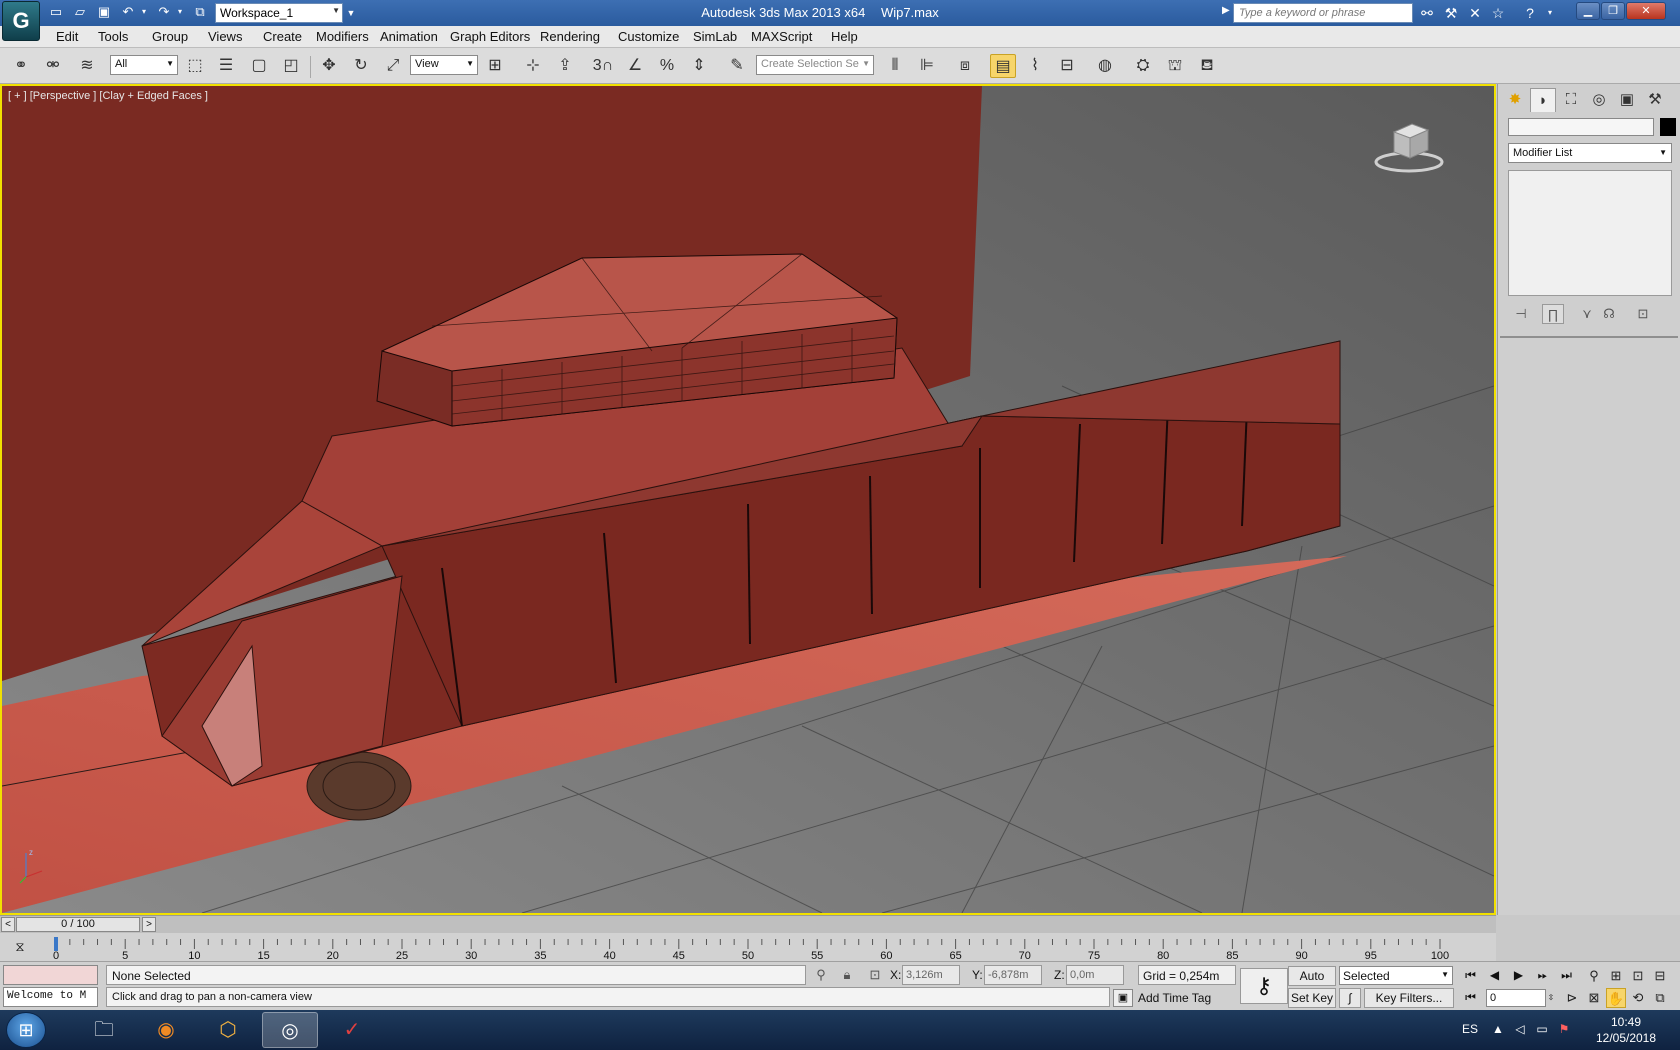 This screenshot has height=1050, width=1680. What do you see at coordinates (1550, 13) in the screenshot?
I see `help-dropdown-icon: ▾` at bounding box center [1550, 13].